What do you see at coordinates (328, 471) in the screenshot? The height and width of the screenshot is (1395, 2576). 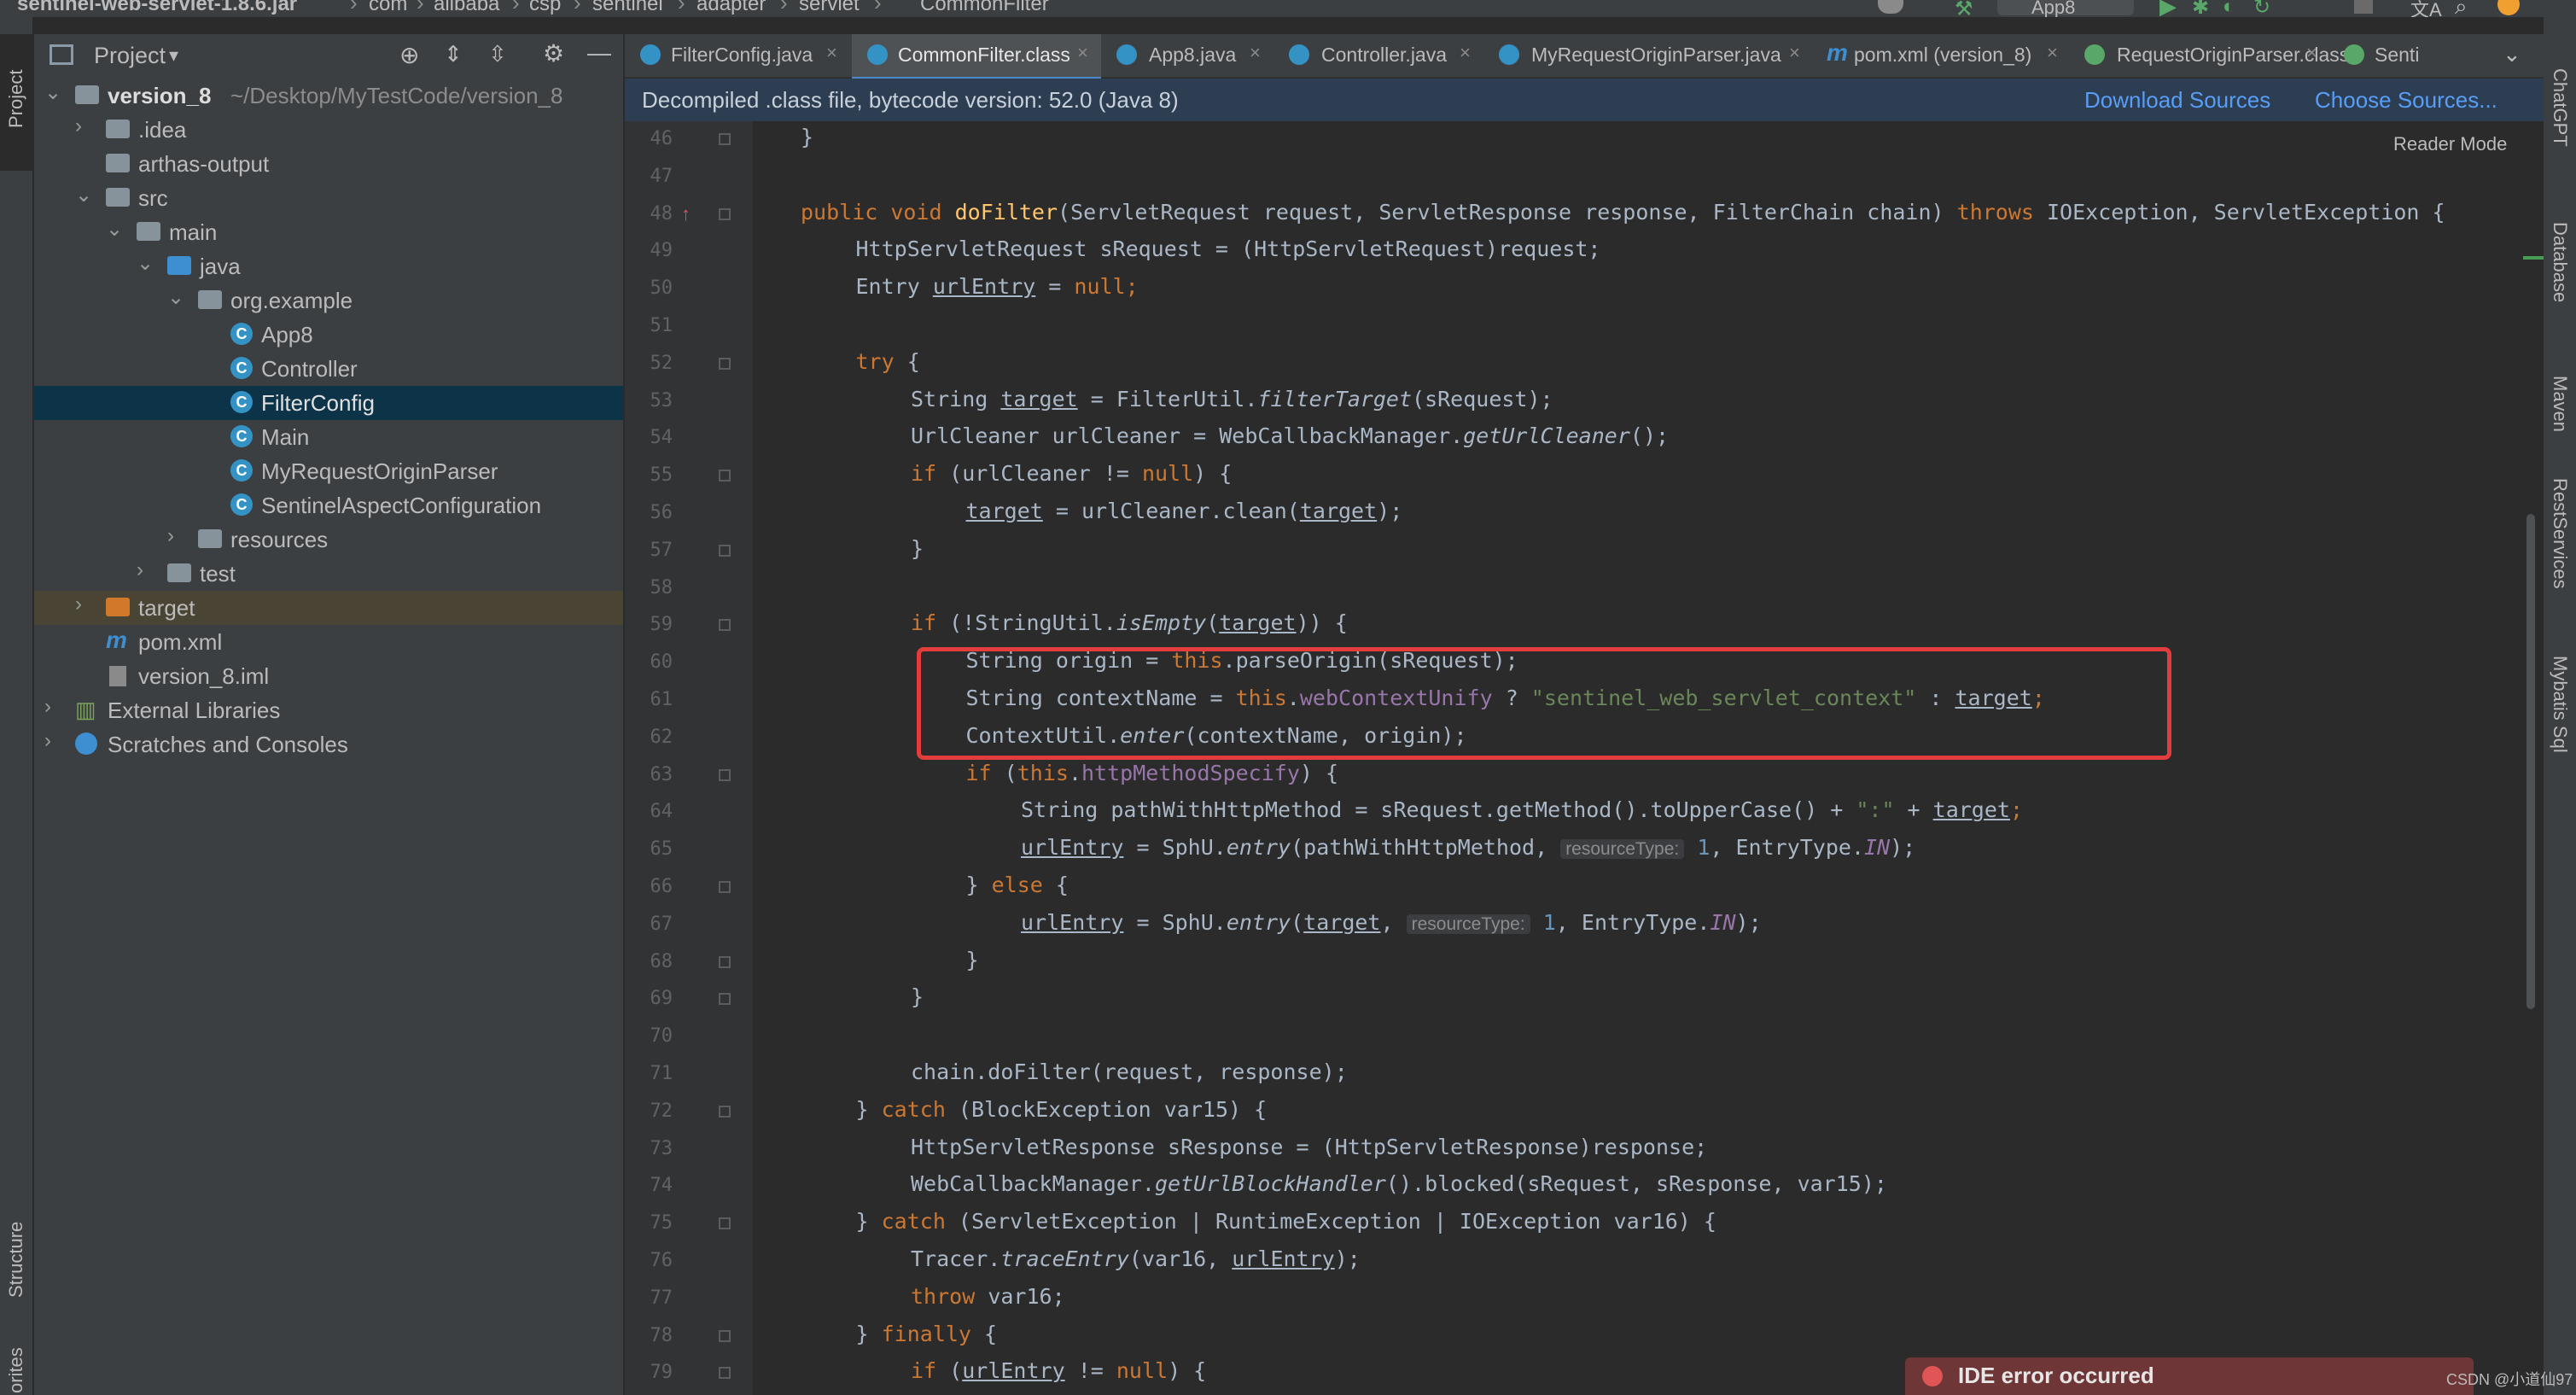 I see `tree-item-myrequestoriginparser: C MyRequestOriginParser` at bounding box center [328, 471].